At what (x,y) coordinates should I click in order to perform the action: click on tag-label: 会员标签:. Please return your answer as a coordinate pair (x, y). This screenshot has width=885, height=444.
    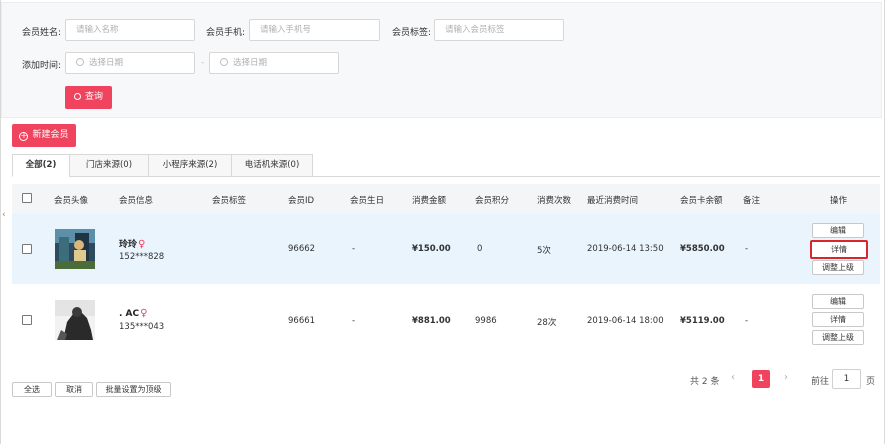
    Looking at the image, I should click on (412, 33).